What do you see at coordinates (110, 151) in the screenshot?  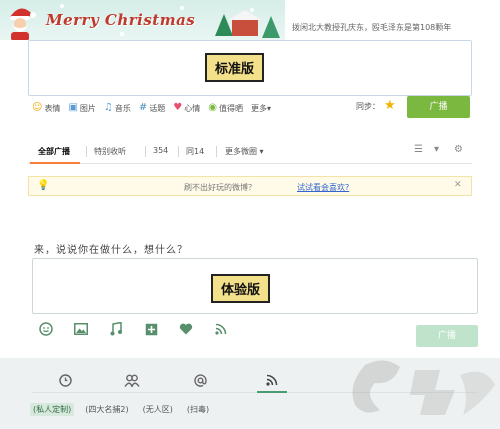 I see `tab-special: 特别收听` at bounding box center [110, 151].